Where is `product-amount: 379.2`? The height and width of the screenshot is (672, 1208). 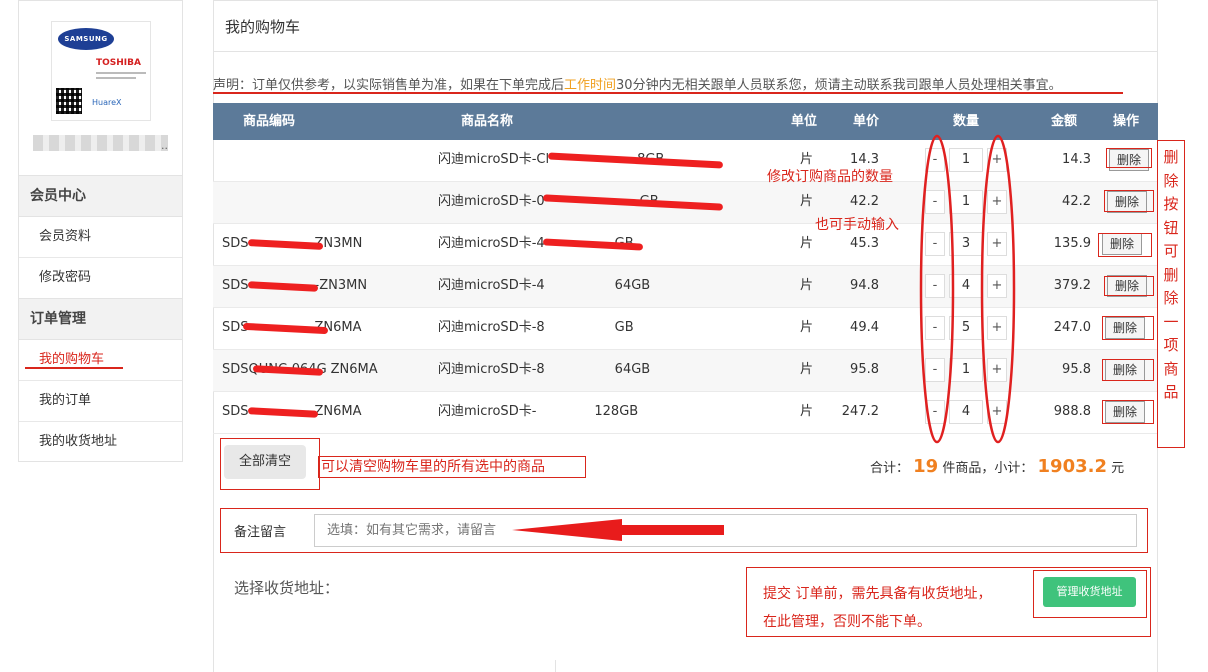
product-amount: 379.2 is located at coordinates (1072, 285).